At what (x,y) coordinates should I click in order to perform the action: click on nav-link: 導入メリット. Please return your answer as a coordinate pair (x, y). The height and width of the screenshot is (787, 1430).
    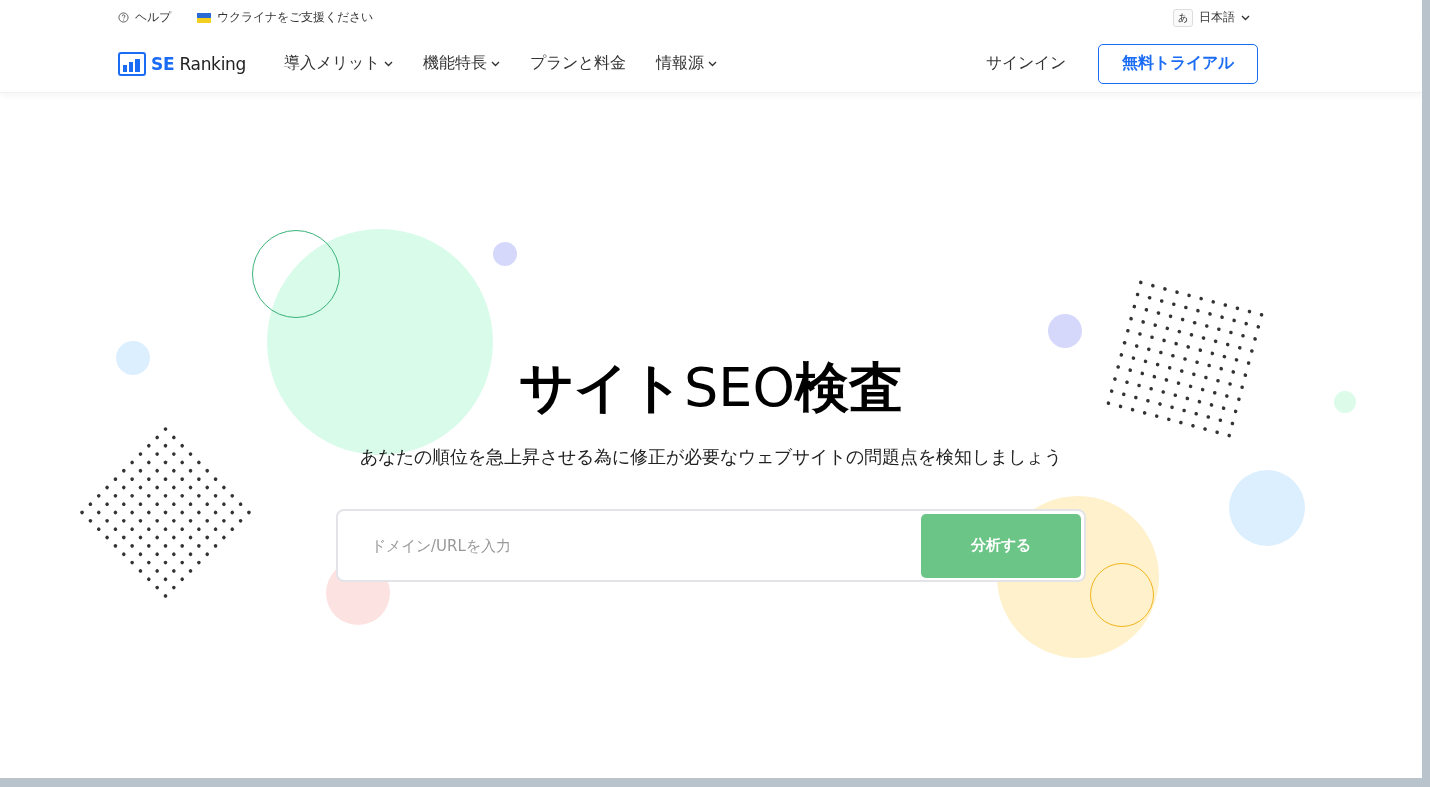
    Looking at the image, I should click on (339, 63).